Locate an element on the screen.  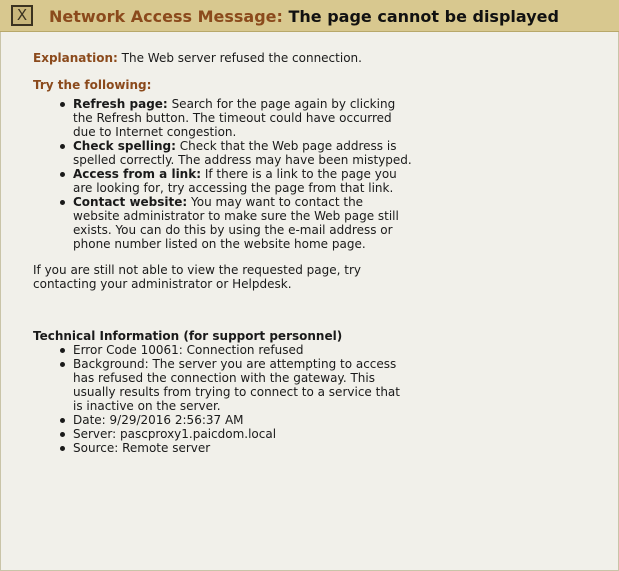
try-heading: Try the following: is located at coordinates (92, 85).